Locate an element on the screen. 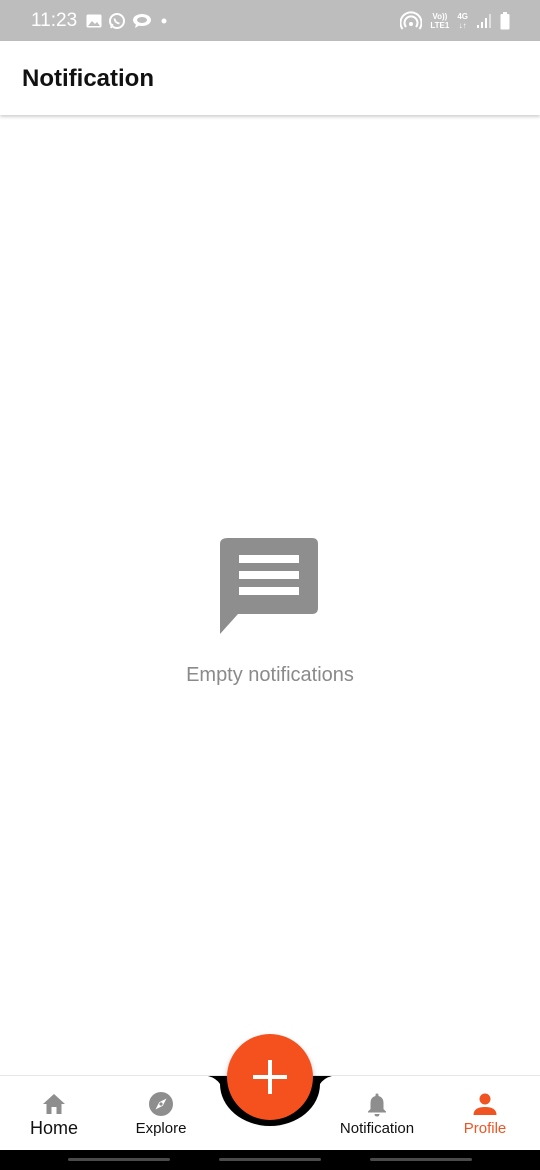  nav-explore: Explore is located at coordinates (161, 1113).